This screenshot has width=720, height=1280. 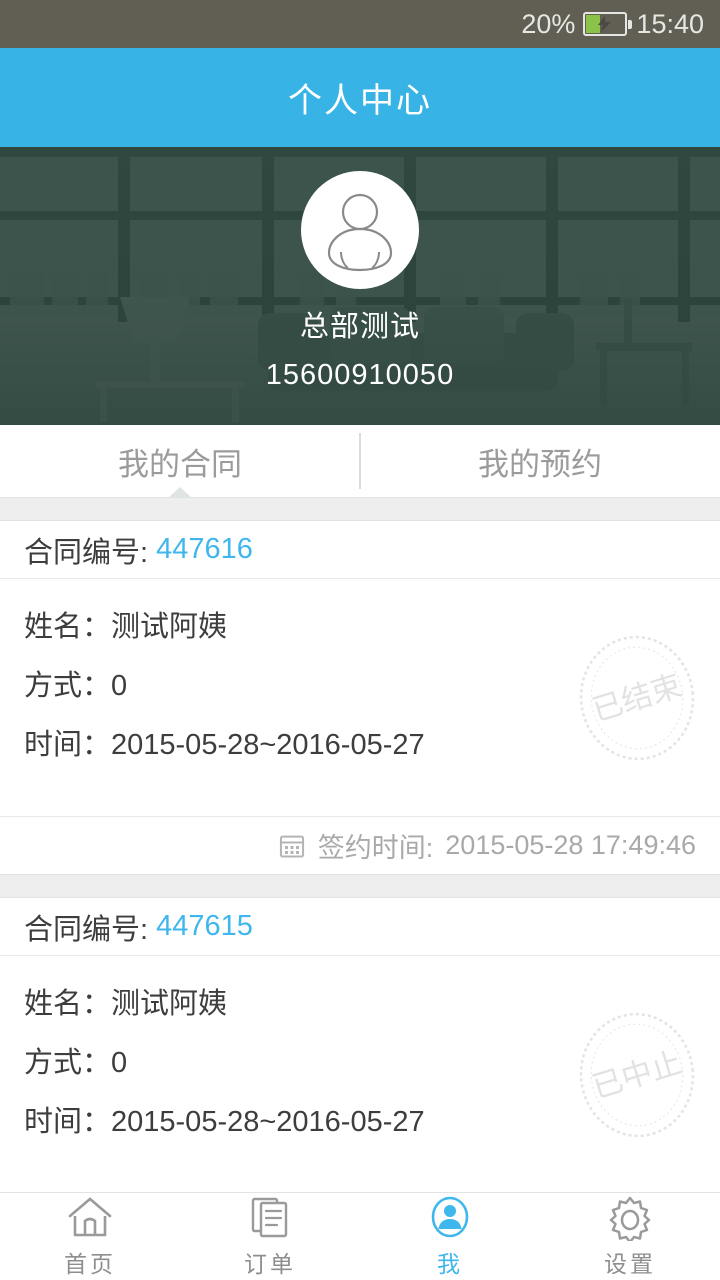 I want to click on tab-my-appointments-label: 我的预约, so click(x=540, y=464).